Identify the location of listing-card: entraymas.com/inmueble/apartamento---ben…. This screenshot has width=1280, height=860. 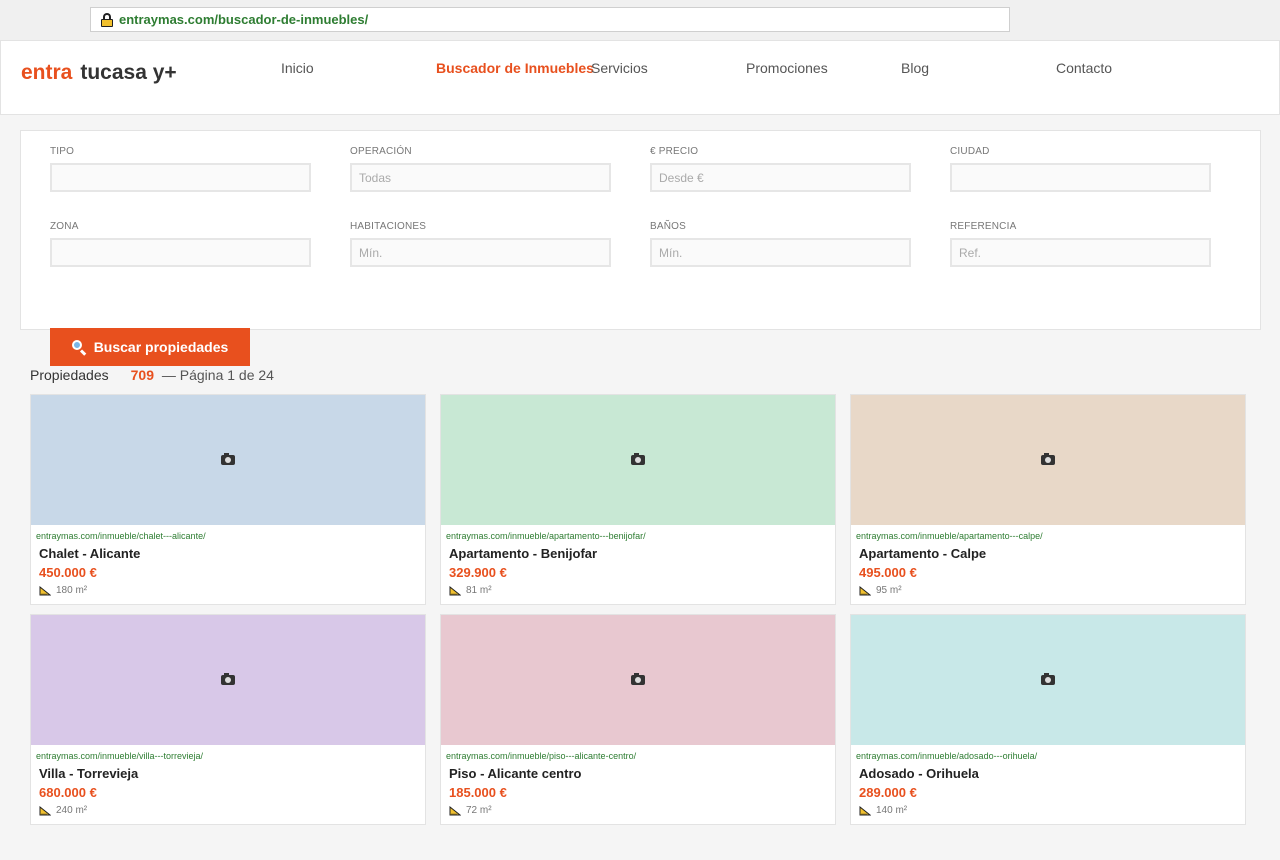
(638, 499).